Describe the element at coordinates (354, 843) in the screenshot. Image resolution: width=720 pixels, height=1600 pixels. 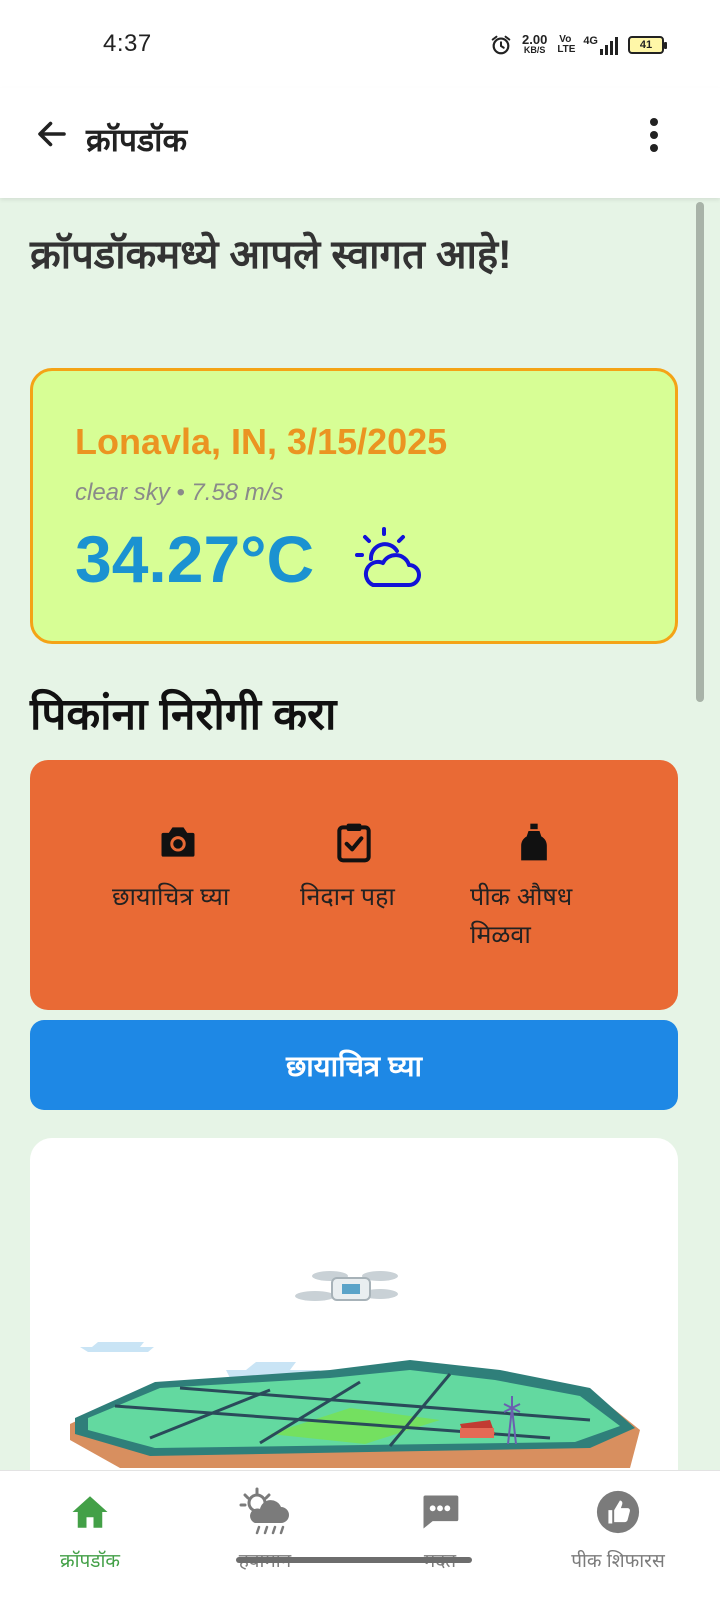
I see `clipboard-check-icon` at that location.